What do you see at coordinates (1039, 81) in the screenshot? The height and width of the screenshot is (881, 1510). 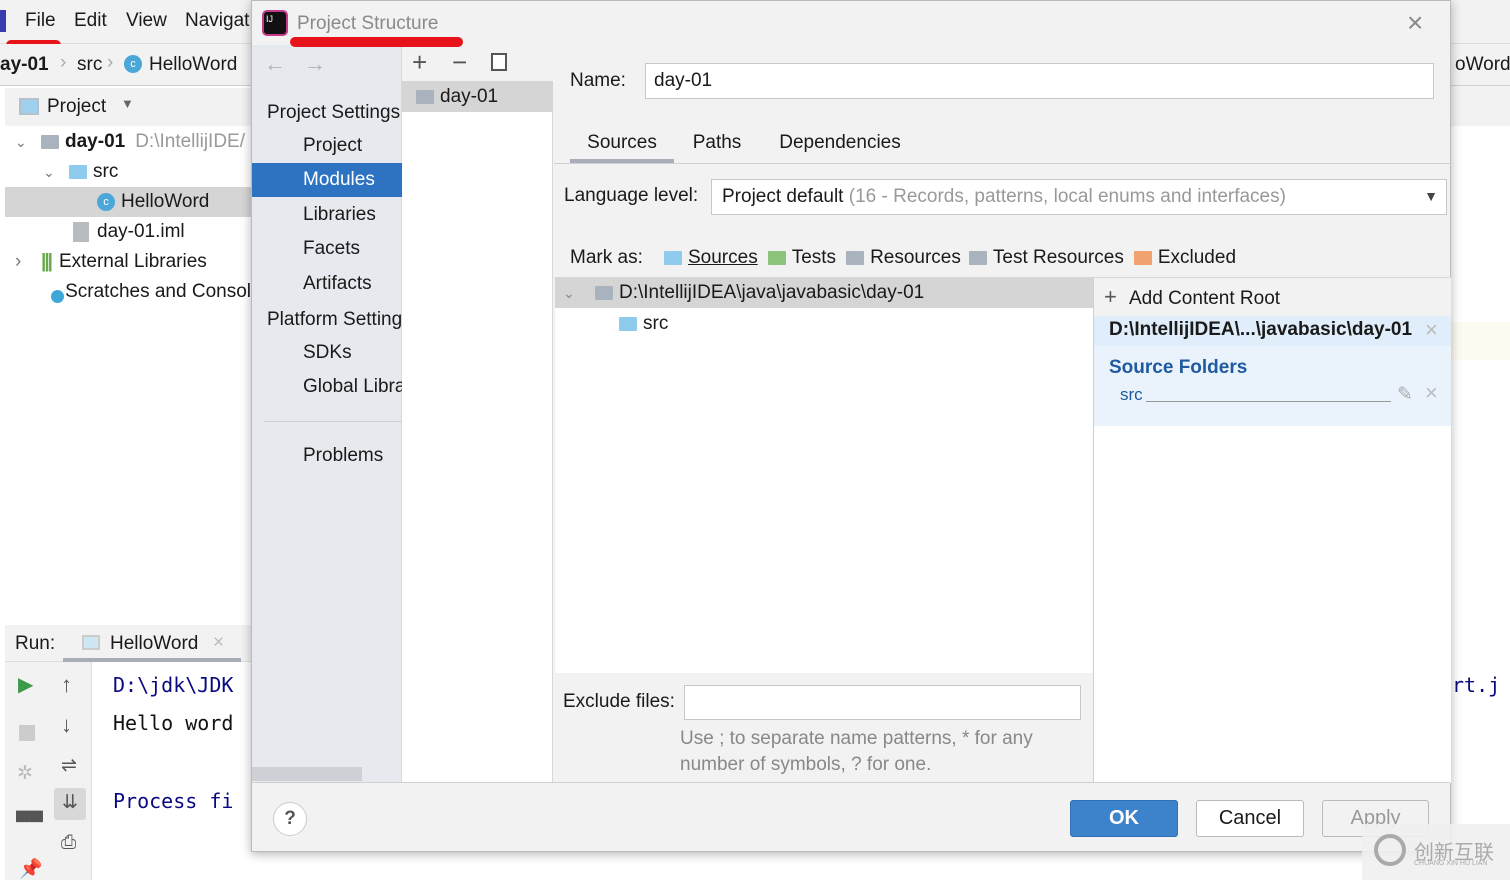 I see `name-input: day-01` at bounding box center [1039, 81].